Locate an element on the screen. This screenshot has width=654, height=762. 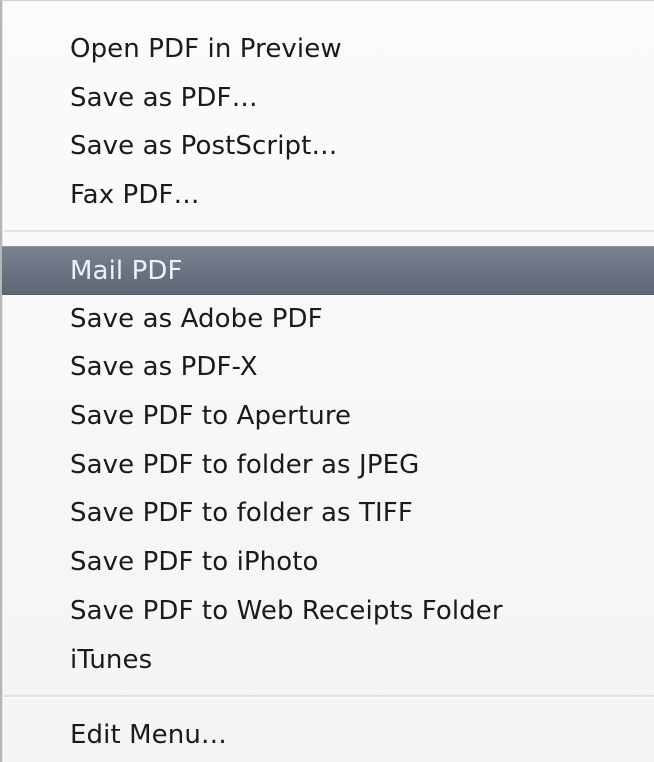
menu-item-save-pdf-to-folder-as-tiff: Save PDF to folder as TIFF is located at coordinates (328, 513).